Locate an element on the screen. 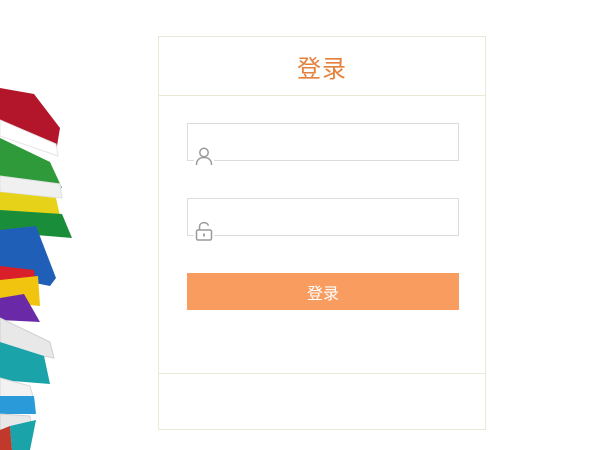 The width and height of the screenshot is (604, 450). login-button: 登录 is located at coordinates (323, 291).